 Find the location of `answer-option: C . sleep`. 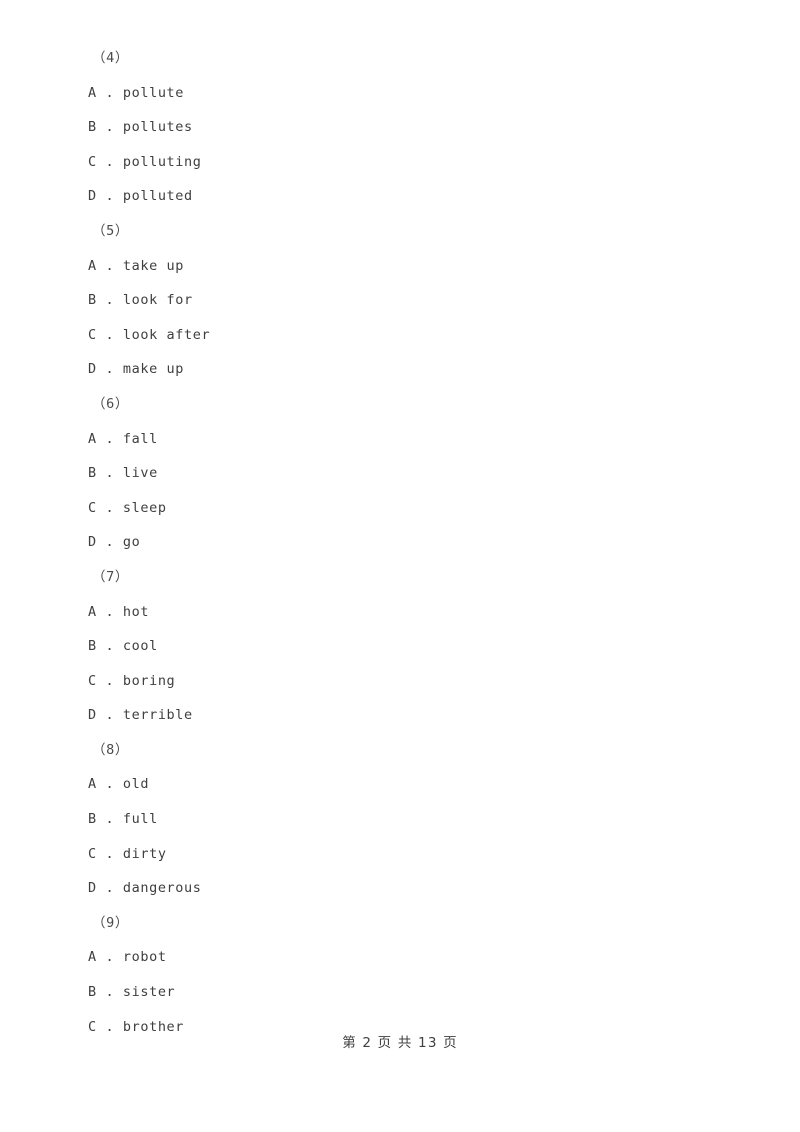

answer-option: C . sleep is located at coordinates (400, 508).